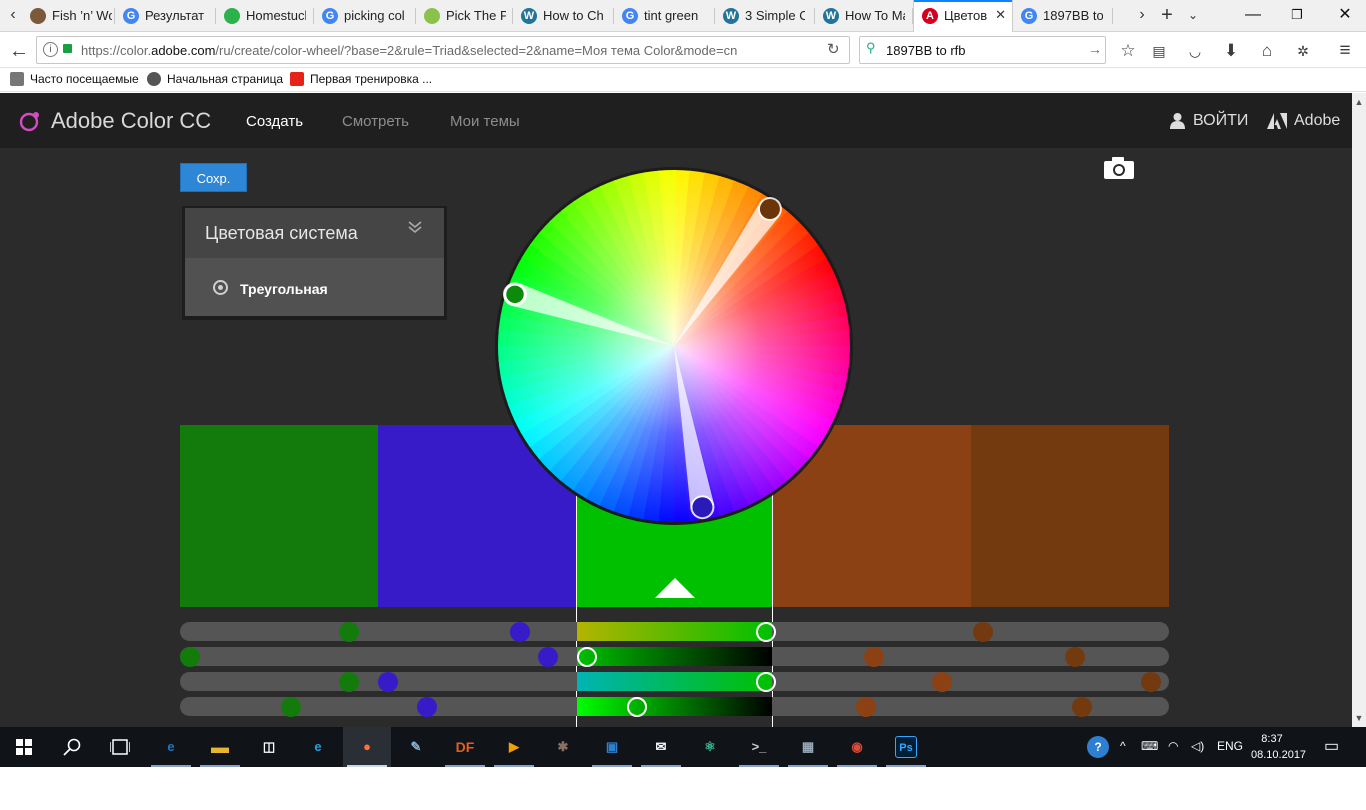  I want to click on keyboard-icon: ⌨, so click(1149, 746).